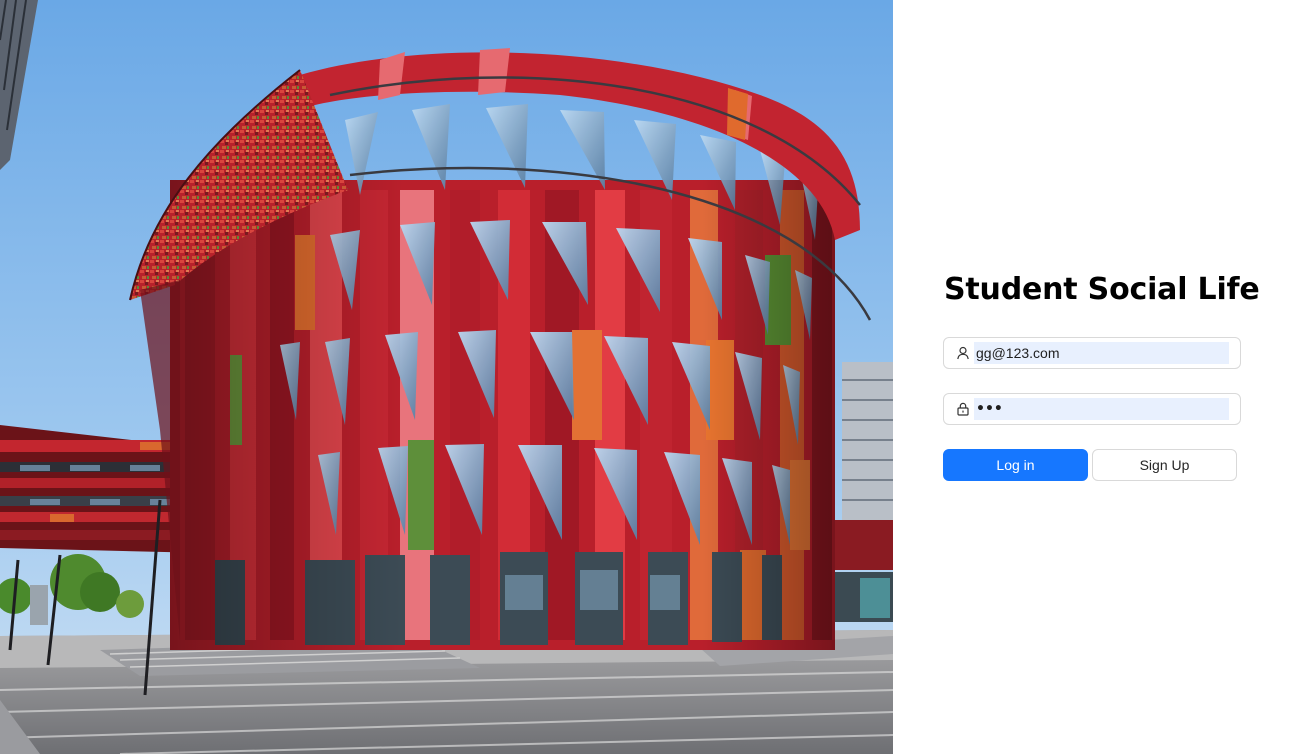 The width and height of the screenshot is (1291, 754). What do you see at coordinates (1102, 289) in the screenshot?
I see `page-title: Student Social Life` at bounding box center [1102, 289].